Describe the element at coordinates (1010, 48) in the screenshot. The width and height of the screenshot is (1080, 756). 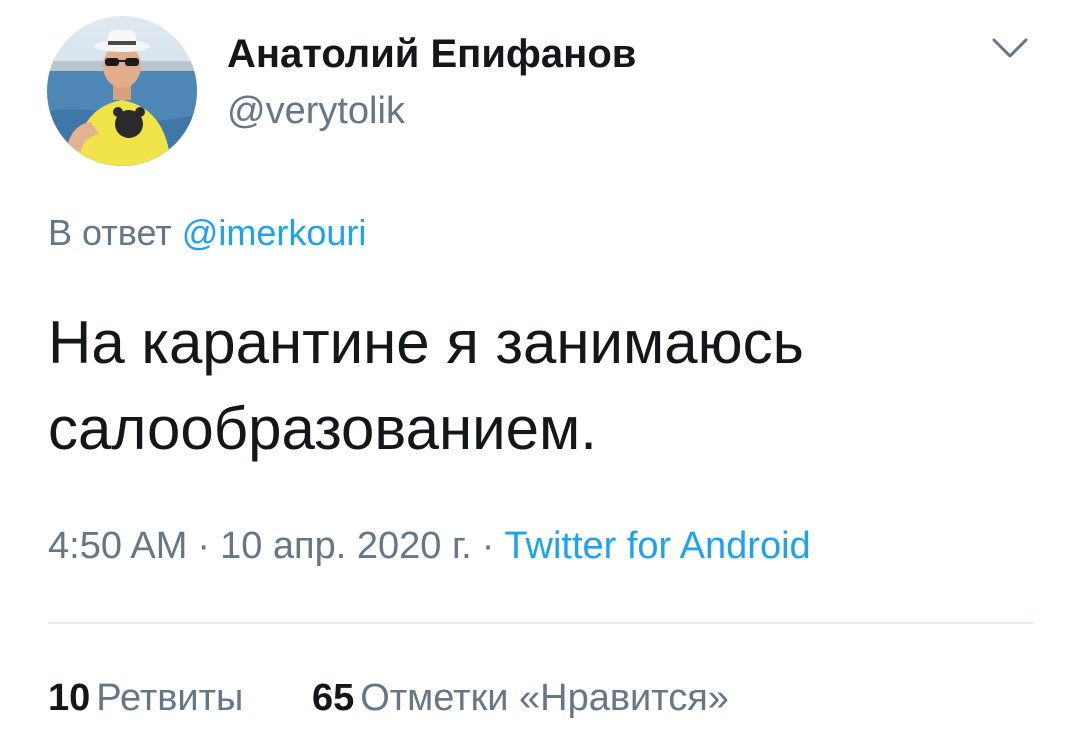
I see `chevron-down-icon` at that location.